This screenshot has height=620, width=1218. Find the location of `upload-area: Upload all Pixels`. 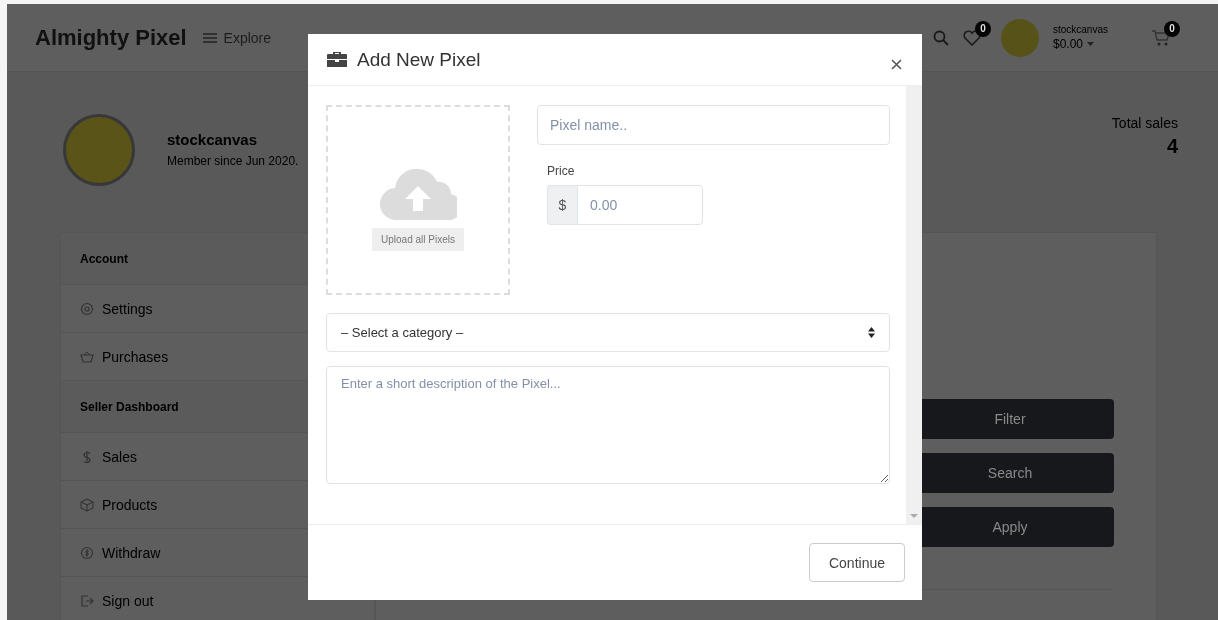

upload-area: Upload all Pixels is located at coordinates (418, 200).